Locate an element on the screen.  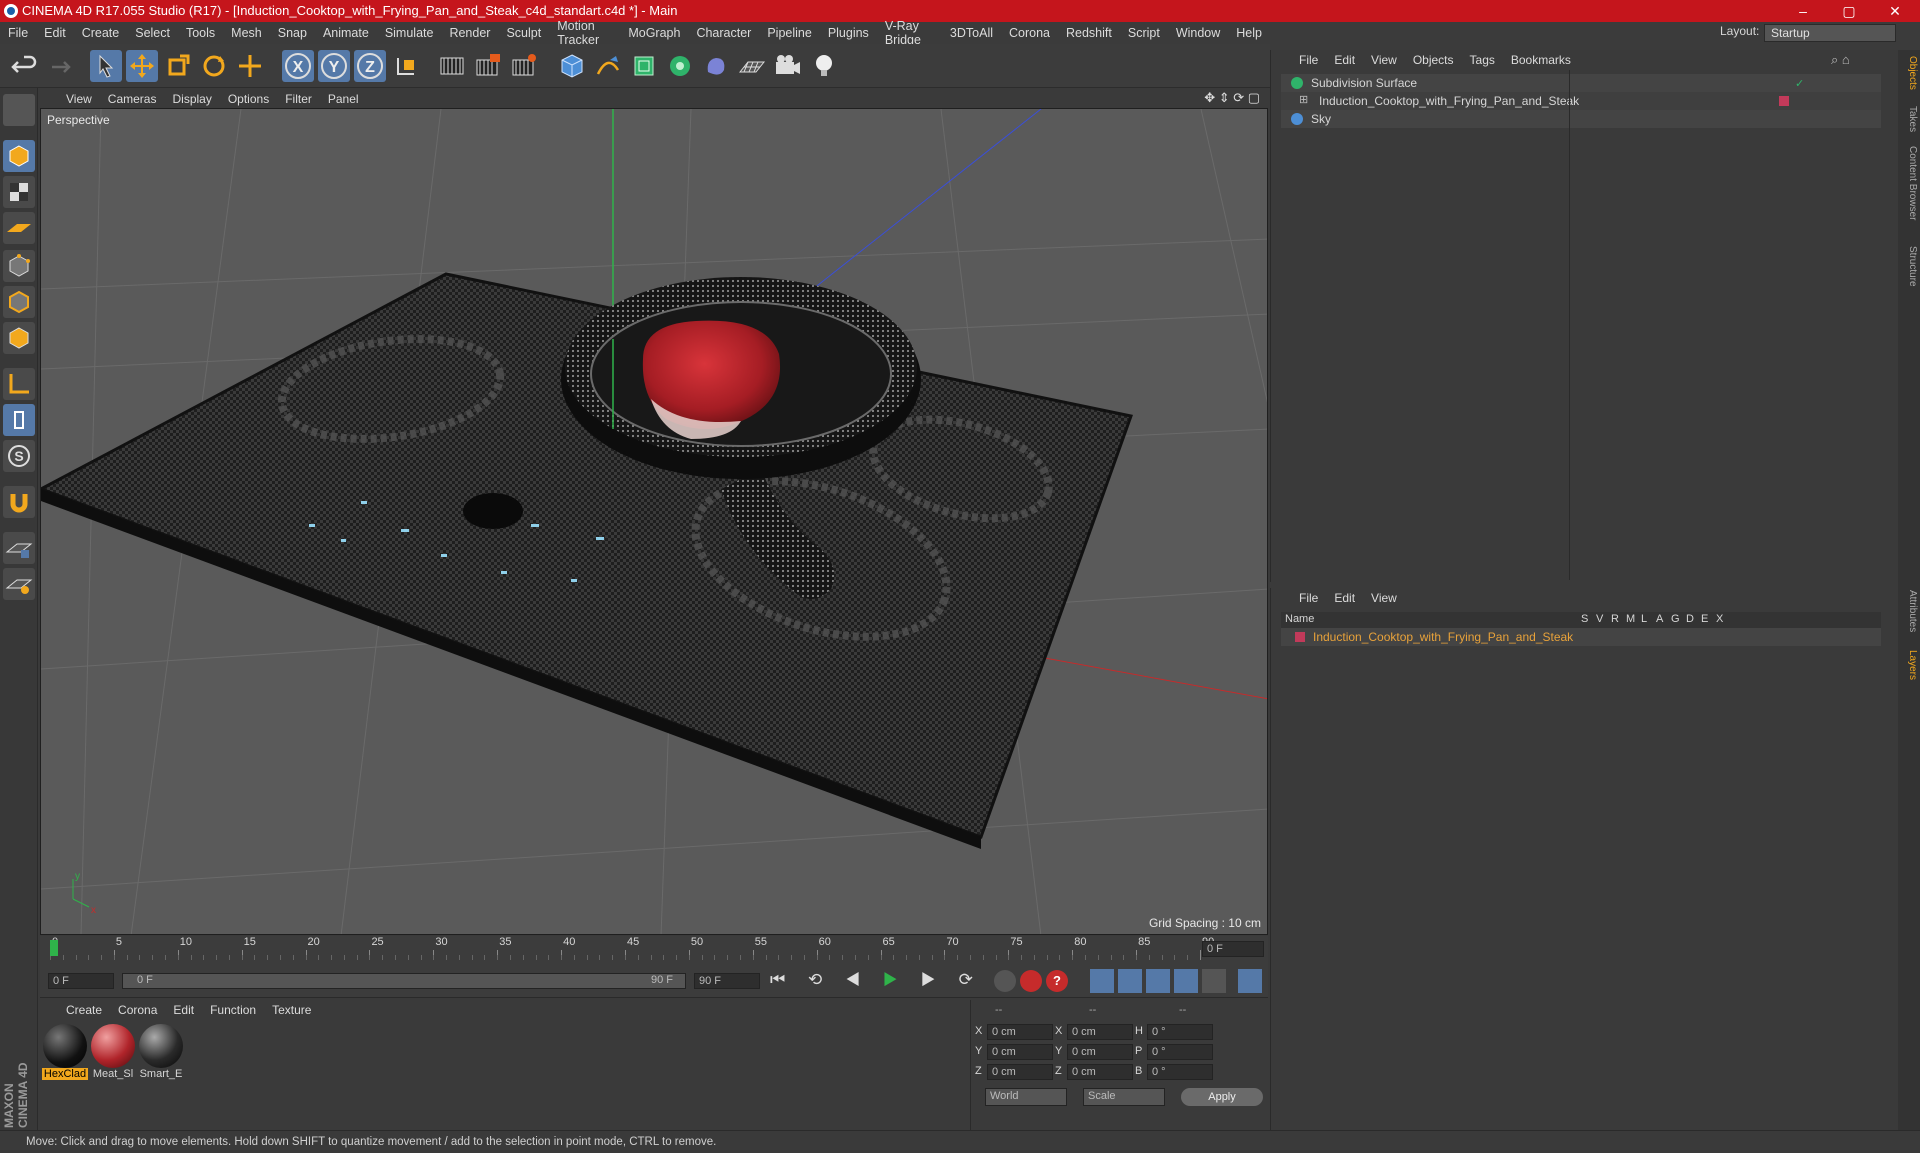
enabled-check-icon: ✓ is located at coordinates (1799, 83).